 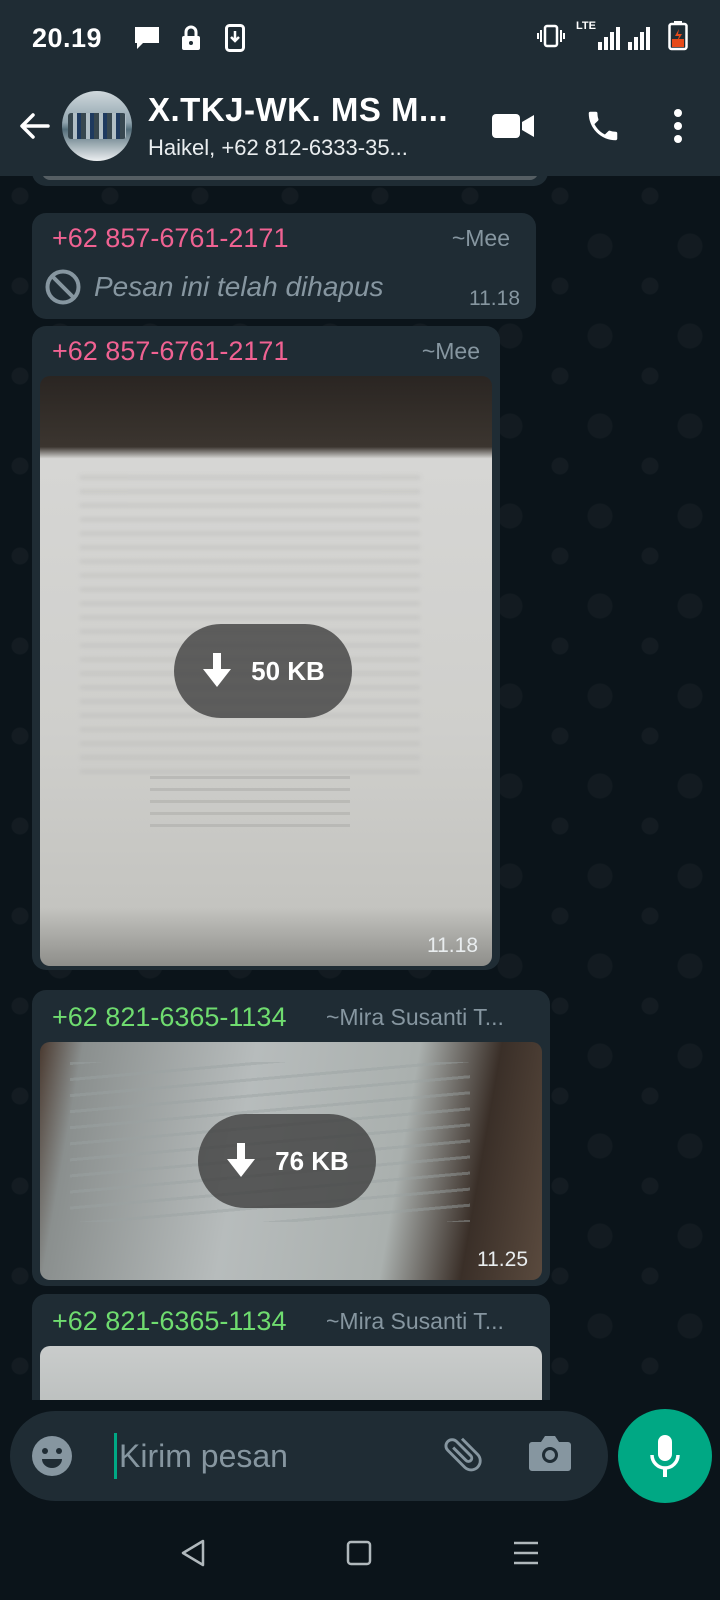 I want to click on image-thumbnail: 76 KB 11.25, so click(x=291, y=1161).